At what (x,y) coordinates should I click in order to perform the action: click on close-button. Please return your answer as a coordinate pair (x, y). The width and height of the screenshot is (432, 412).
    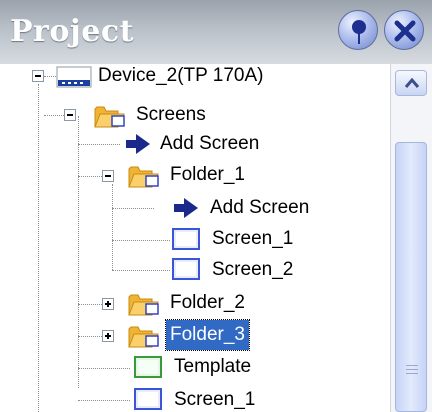
    Looking at the image, I should click on (404, 30).